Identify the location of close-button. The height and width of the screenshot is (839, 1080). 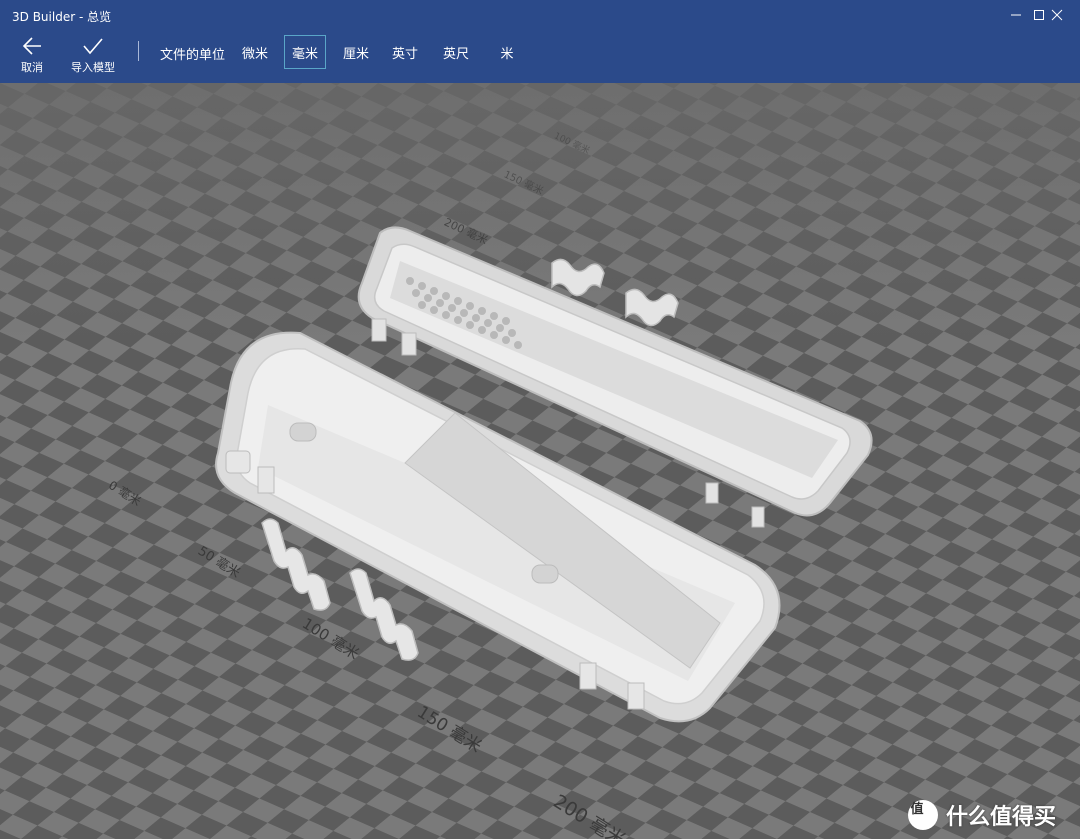
(1057, 15).